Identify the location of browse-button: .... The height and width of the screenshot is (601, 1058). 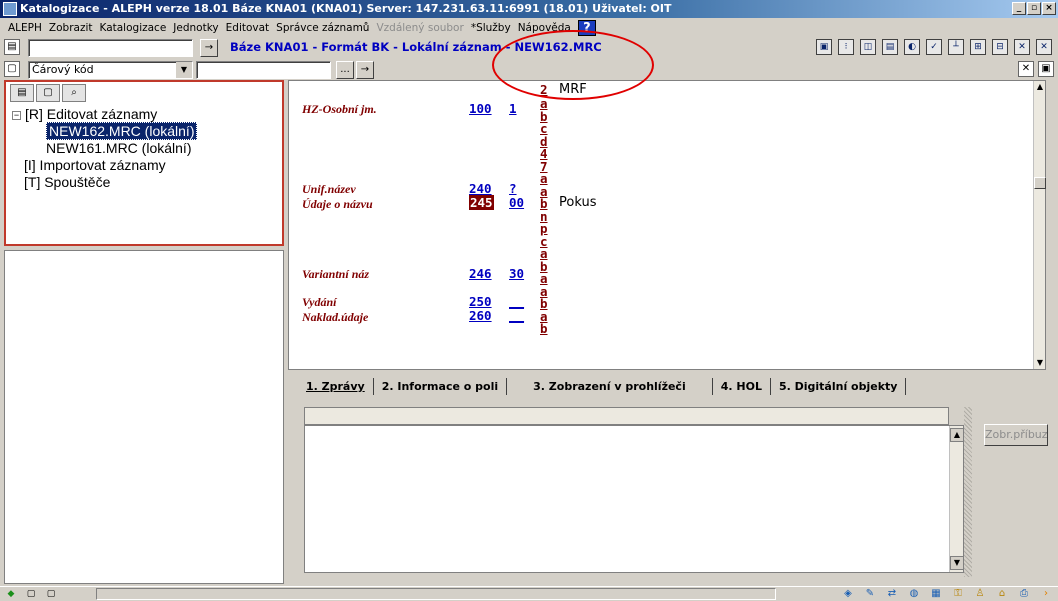
(345, 70).